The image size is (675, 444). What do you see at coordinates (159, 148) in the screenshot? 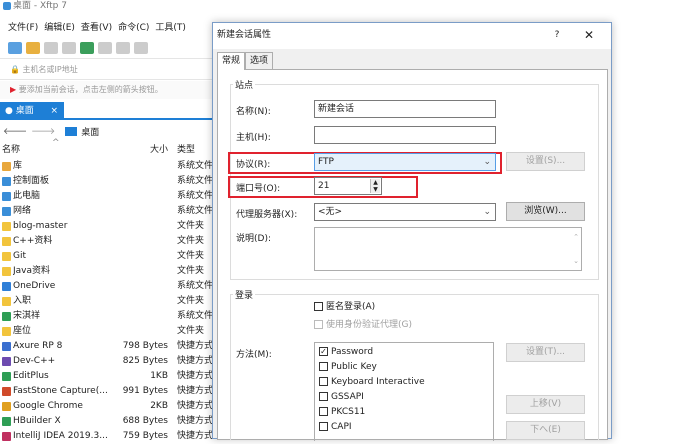
I see `column-size: 大小` at bounding box center [159, 148].